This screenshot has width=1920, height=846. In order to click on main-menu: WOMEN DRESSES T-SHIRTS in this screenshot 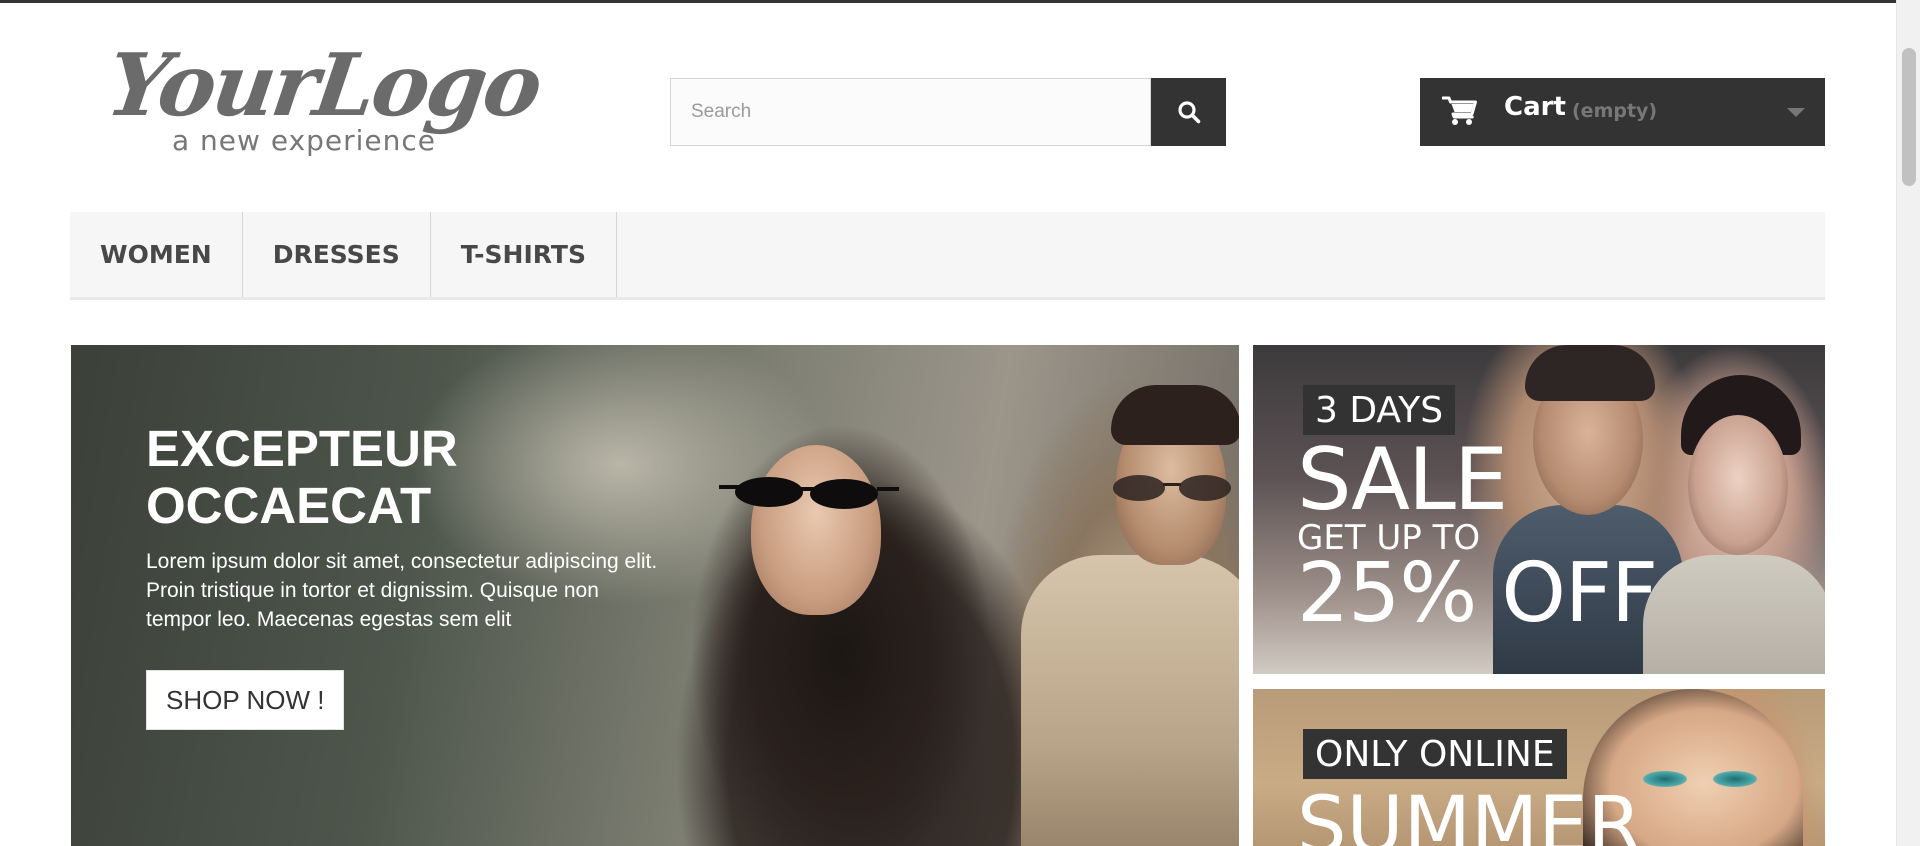, I will do `click(947, 256)`.